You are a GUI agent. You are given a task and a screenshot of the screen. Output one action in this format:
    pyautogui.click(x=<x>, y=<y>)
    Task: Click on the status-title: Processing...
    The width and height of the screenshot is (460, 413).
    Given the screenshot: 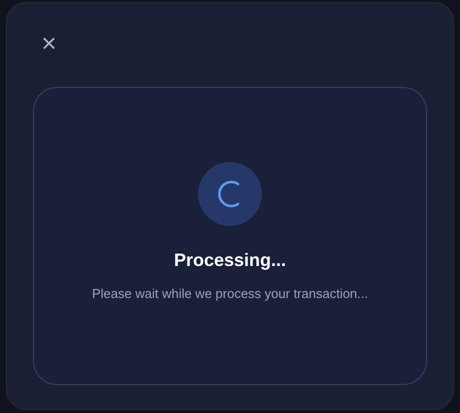 What is the action you would take?
    pyautogui.click(x=230, y=260)
    